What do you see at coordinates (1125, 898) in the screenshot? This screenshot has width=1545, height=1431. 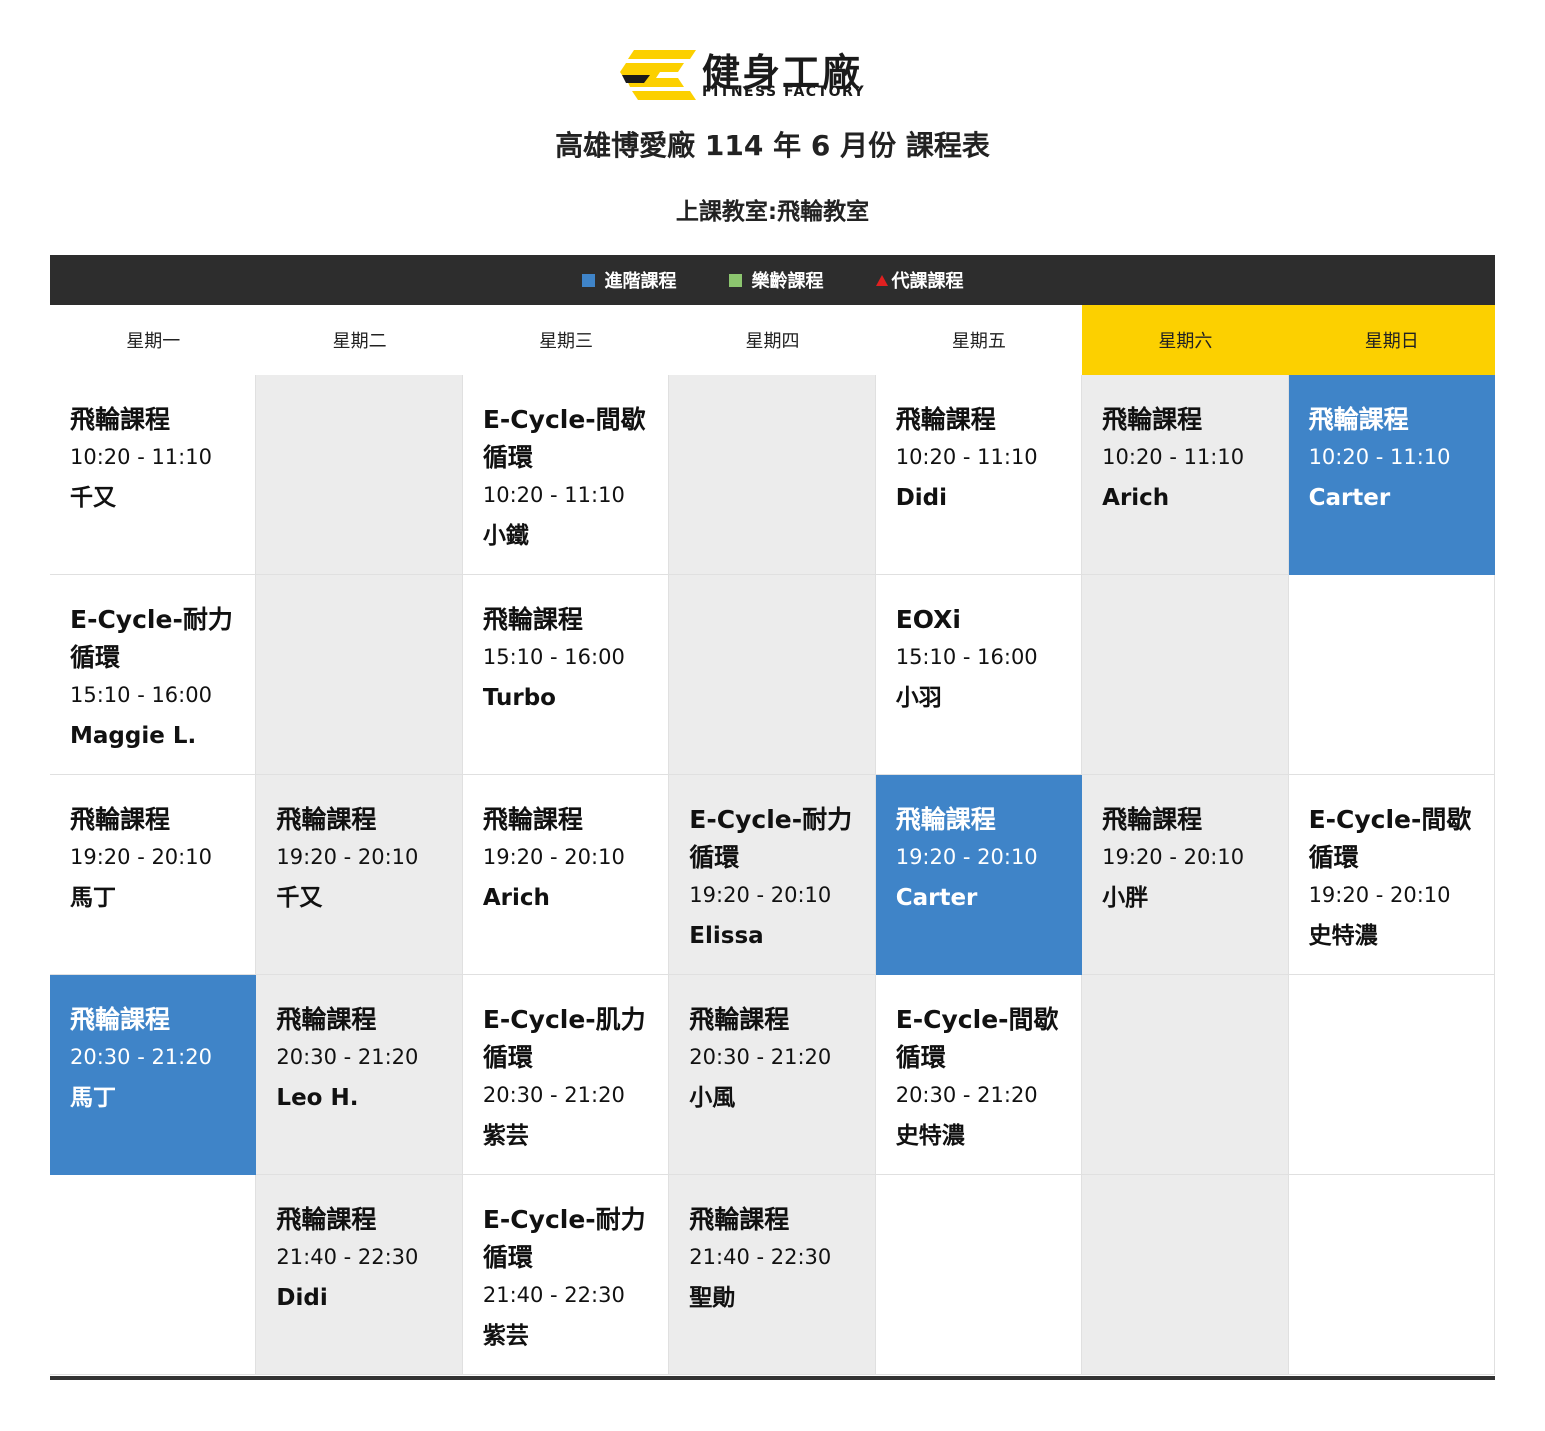 I see `class-coach: 小胖` at bounding box center [1125, 898].